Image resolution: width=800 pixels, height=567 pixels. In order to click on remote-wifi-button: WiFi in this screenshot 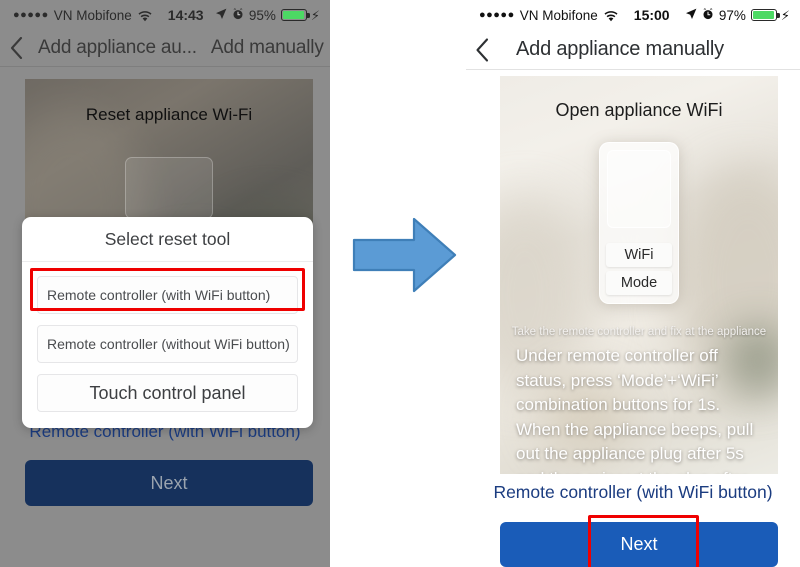, I will do `click(639, 255)`.